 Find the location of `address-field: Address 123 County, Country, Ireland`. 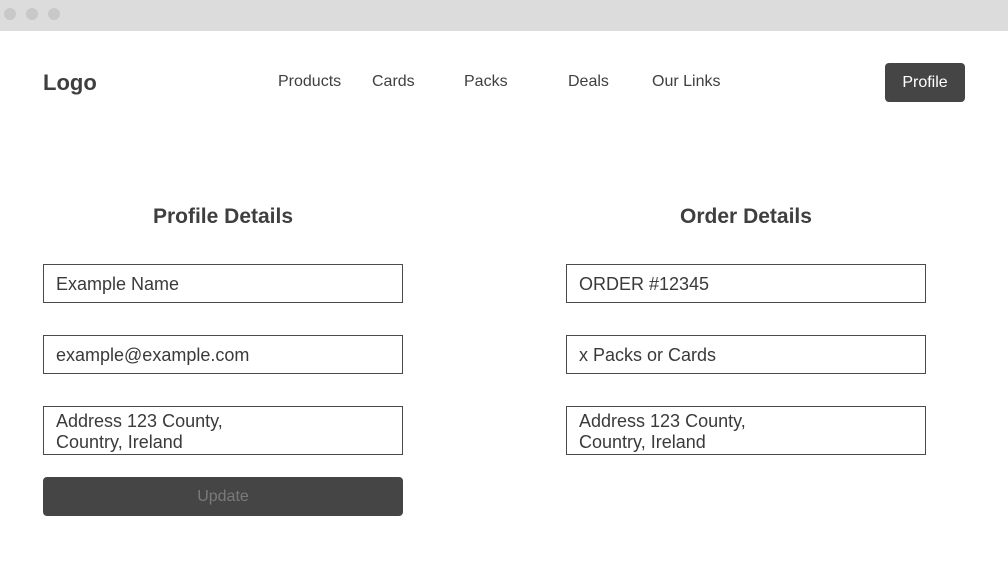

address-field: Address 123 County, Country, Ireland is located at coordinates (223, 430).